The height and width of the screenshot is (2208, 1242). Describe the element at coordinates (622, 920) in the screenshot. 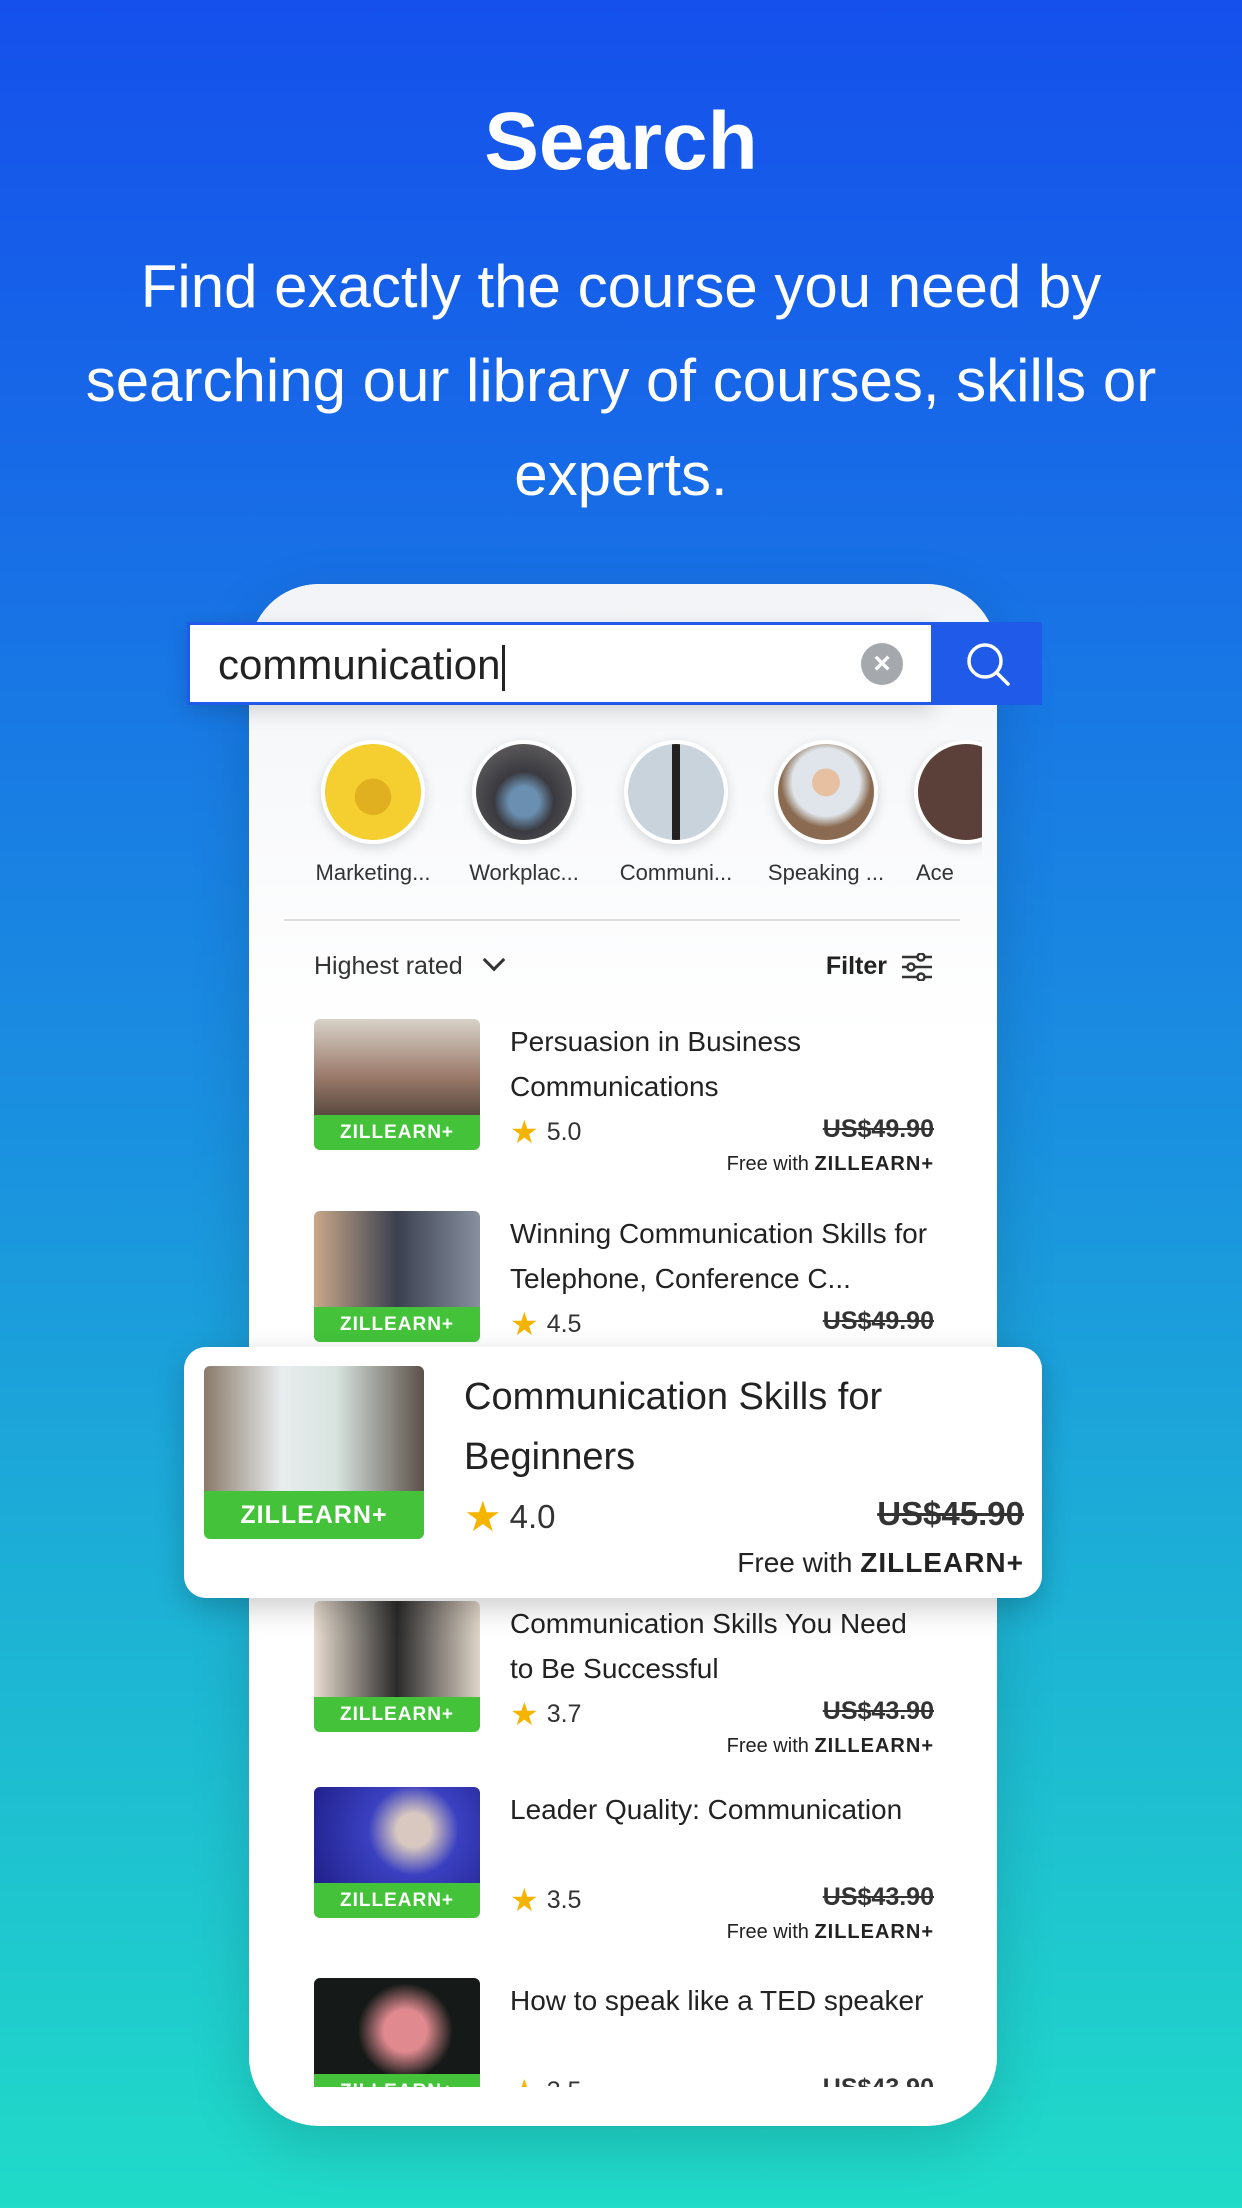

I see `divider` at that location.